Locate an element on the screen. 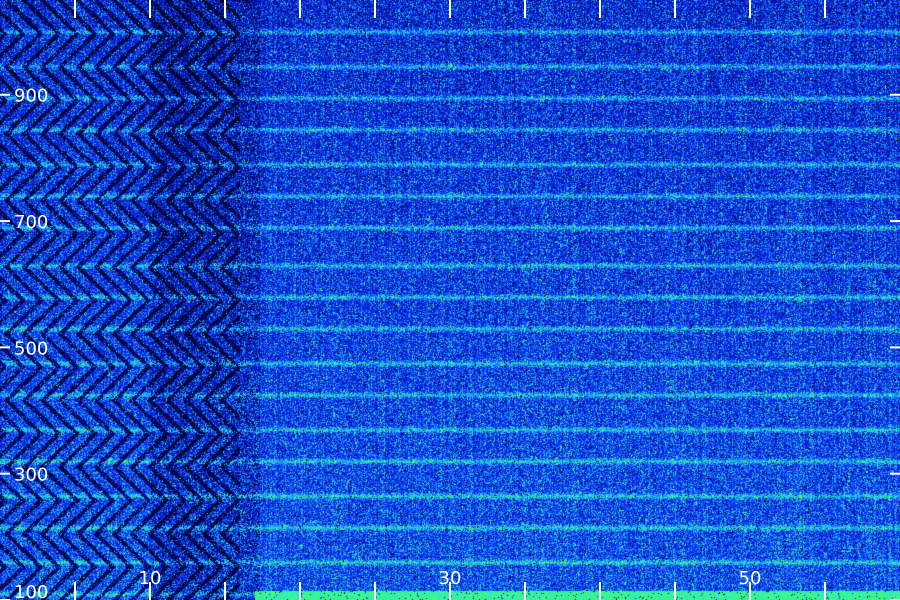 This screenshot has height=600, width=900. y-tick-label: 500 is located at coordinates (31, 348).